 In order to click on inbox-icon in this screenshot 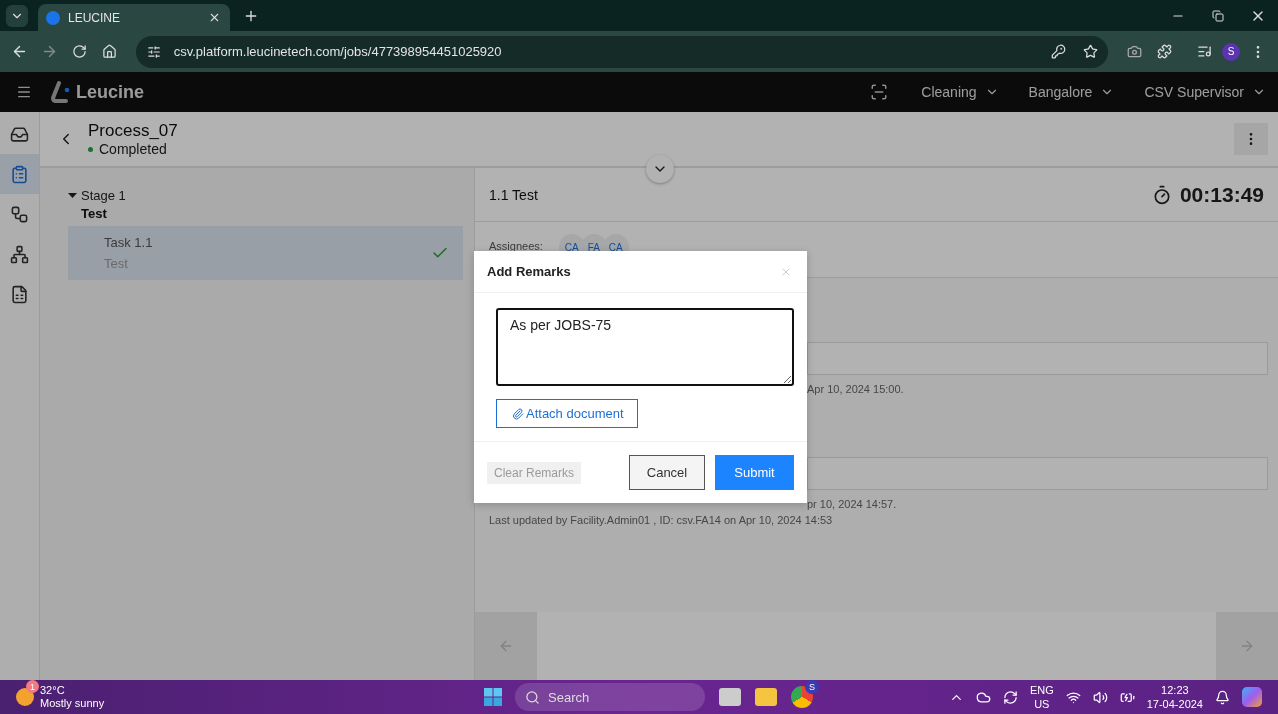, I will do `click(19, 134)`.